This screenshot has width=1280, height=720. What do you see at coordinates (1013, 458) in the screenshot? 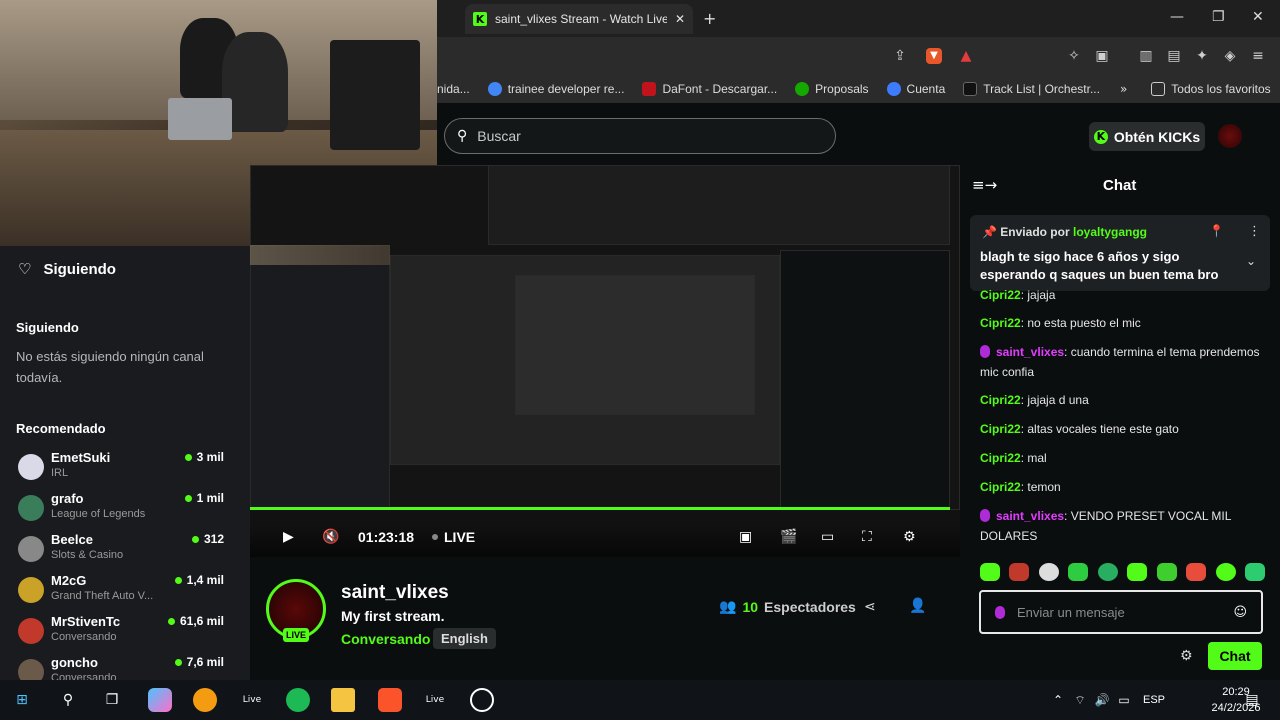
I see `chat-message: Cipri22: mal` at bounding box center [1013, 458].